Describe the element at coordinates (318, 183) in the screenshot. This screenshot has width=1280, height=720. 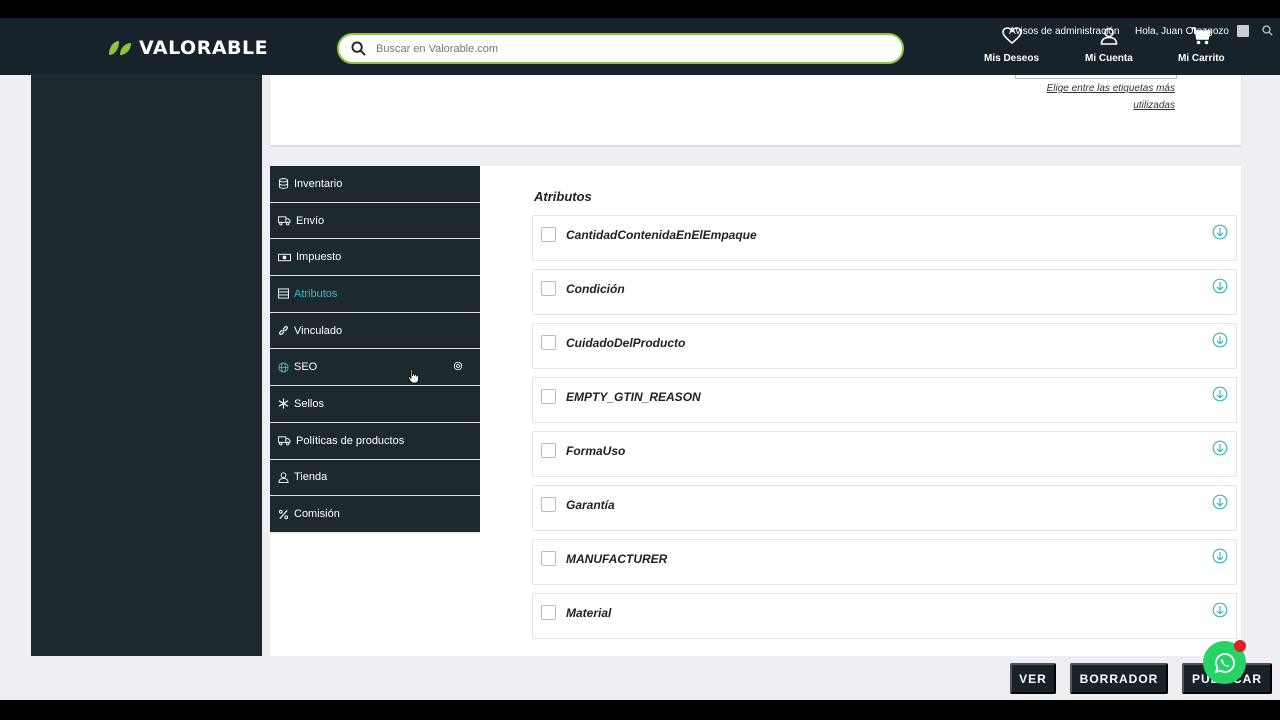
I see `tab-label: Inventario` at that location.